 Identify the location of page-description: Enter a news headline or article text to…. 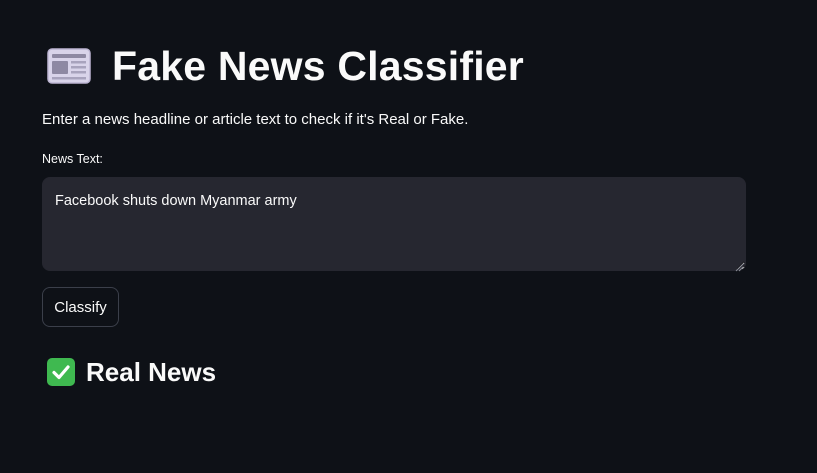
(255, 119).